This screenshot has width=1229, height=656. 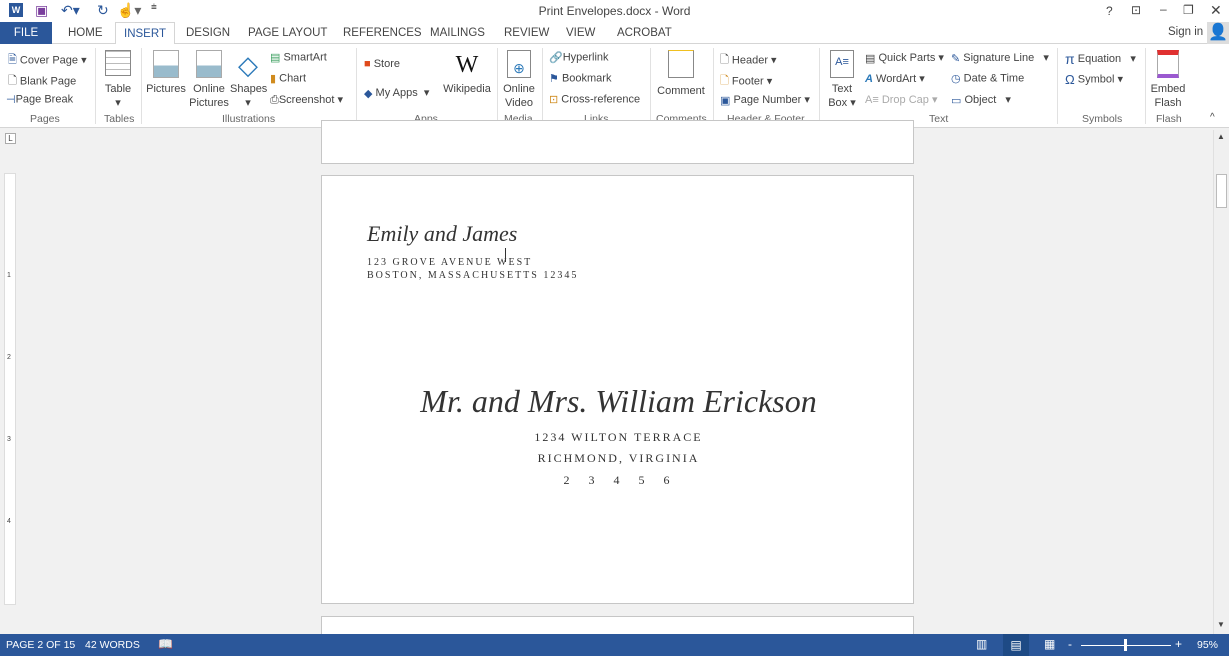 What do you see at coordinates (367, 64) in the screenshot?
I see `store-icon: ■` at bounding box center [367, 64].